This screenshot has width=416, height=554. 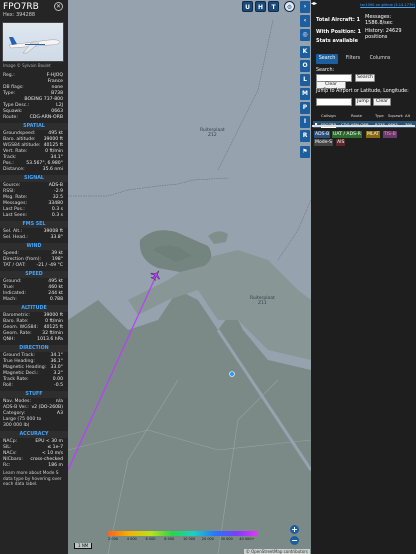 I want to click on altitude-tick-label: 30 000, so click(x=226, y=539).